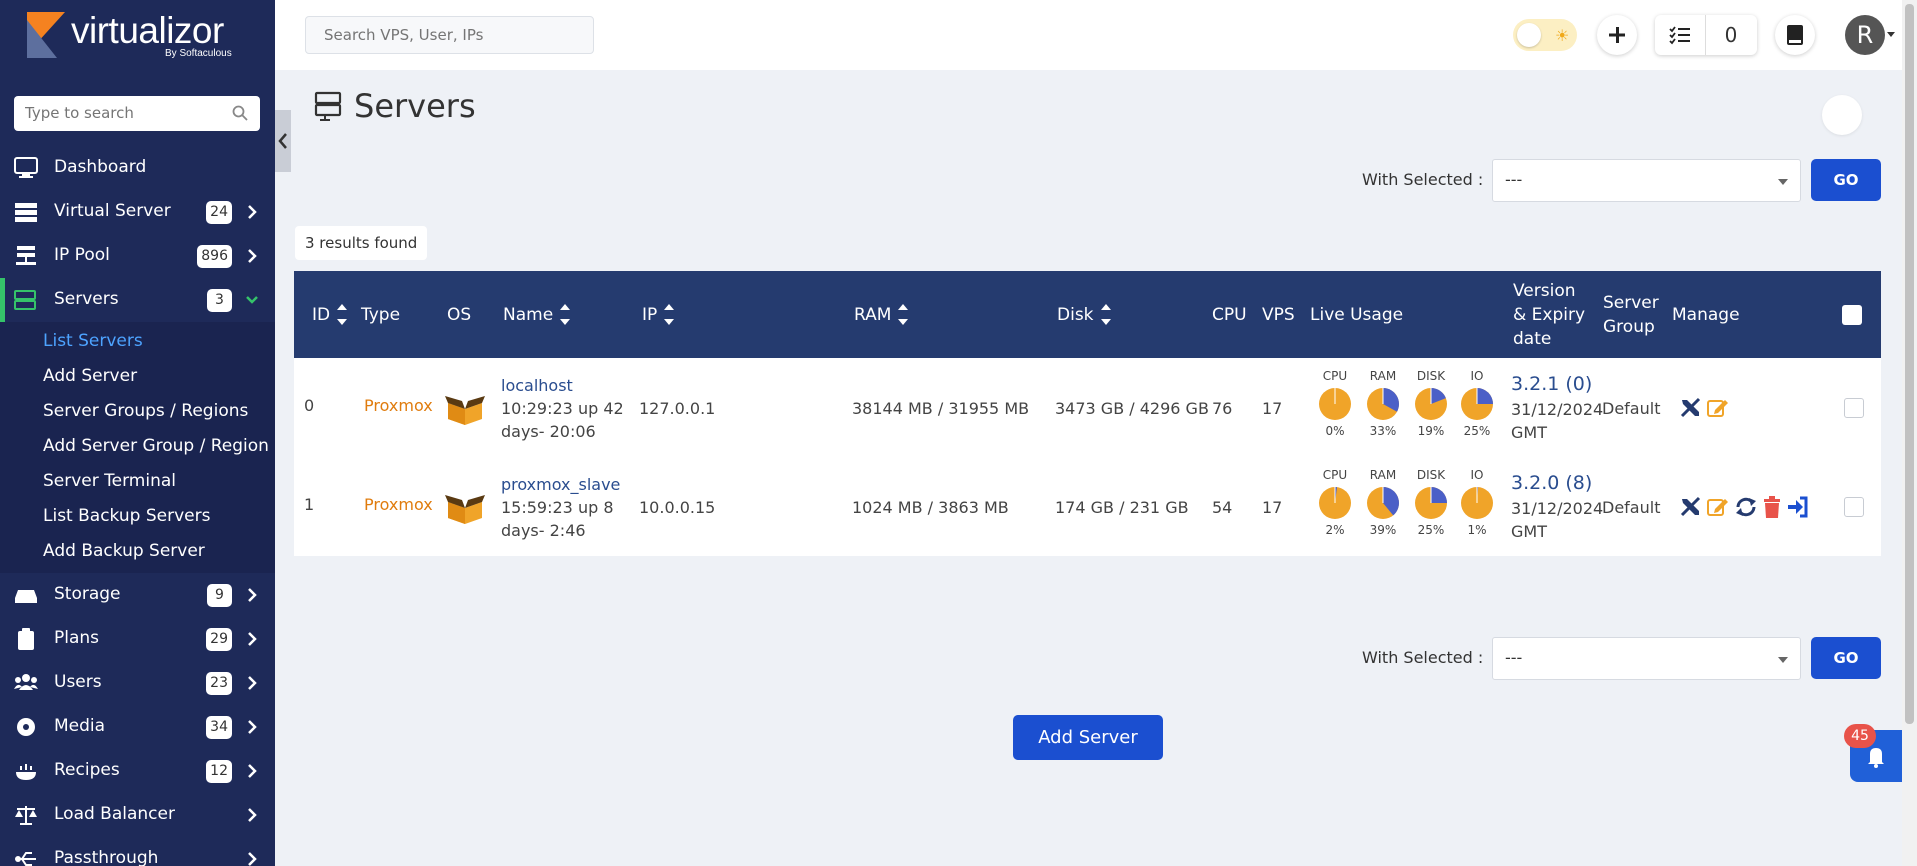  Describe the element at coordinates (1562, 35) in the screenshot. I see `sun-icon: ☀` at that location.